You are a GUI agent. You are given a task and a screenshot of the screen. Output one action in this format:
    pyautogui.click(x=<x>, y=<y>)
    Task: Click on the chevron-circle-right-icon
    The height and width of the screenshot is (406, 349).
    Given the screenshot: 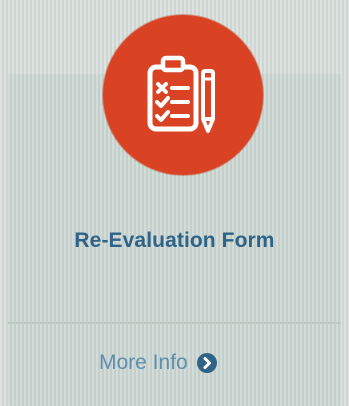 What is the action you would take?
    pyautogui.click(x=206, y=363)
    